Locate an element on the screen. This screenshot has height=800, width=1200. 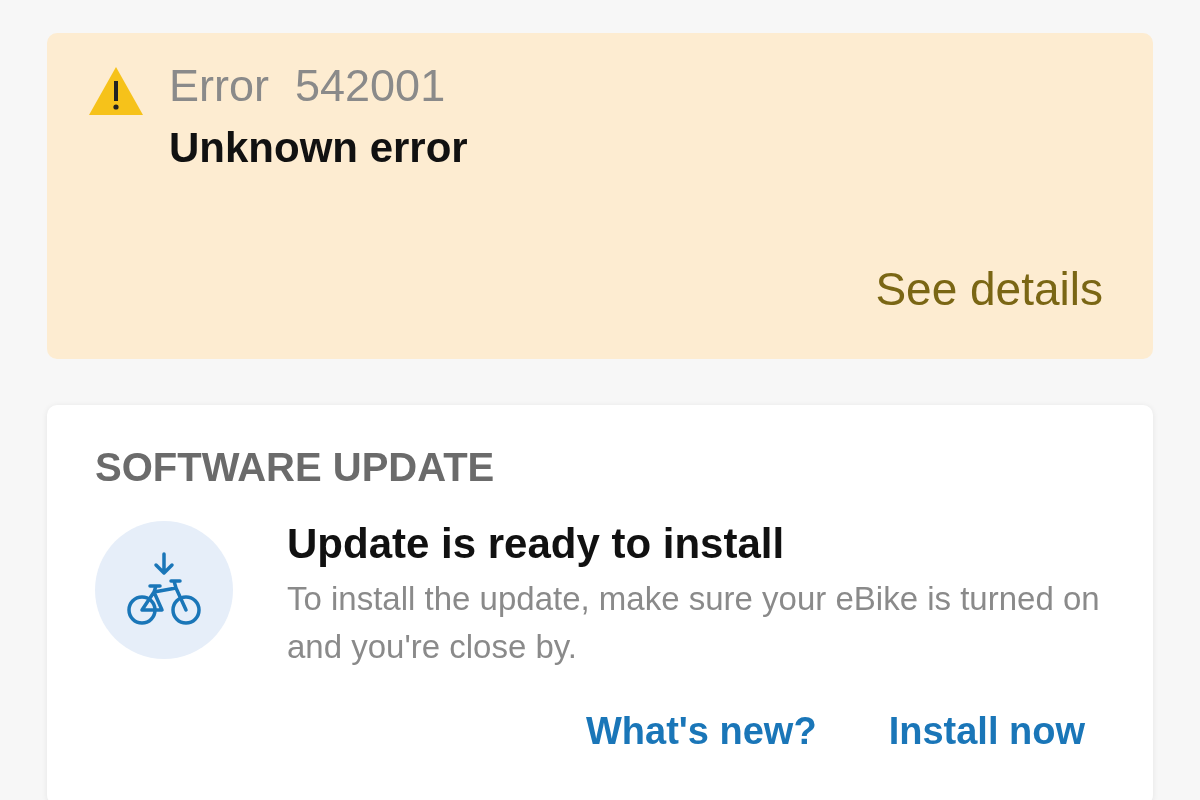
error-label: Error is located at coordinates (219, 85).